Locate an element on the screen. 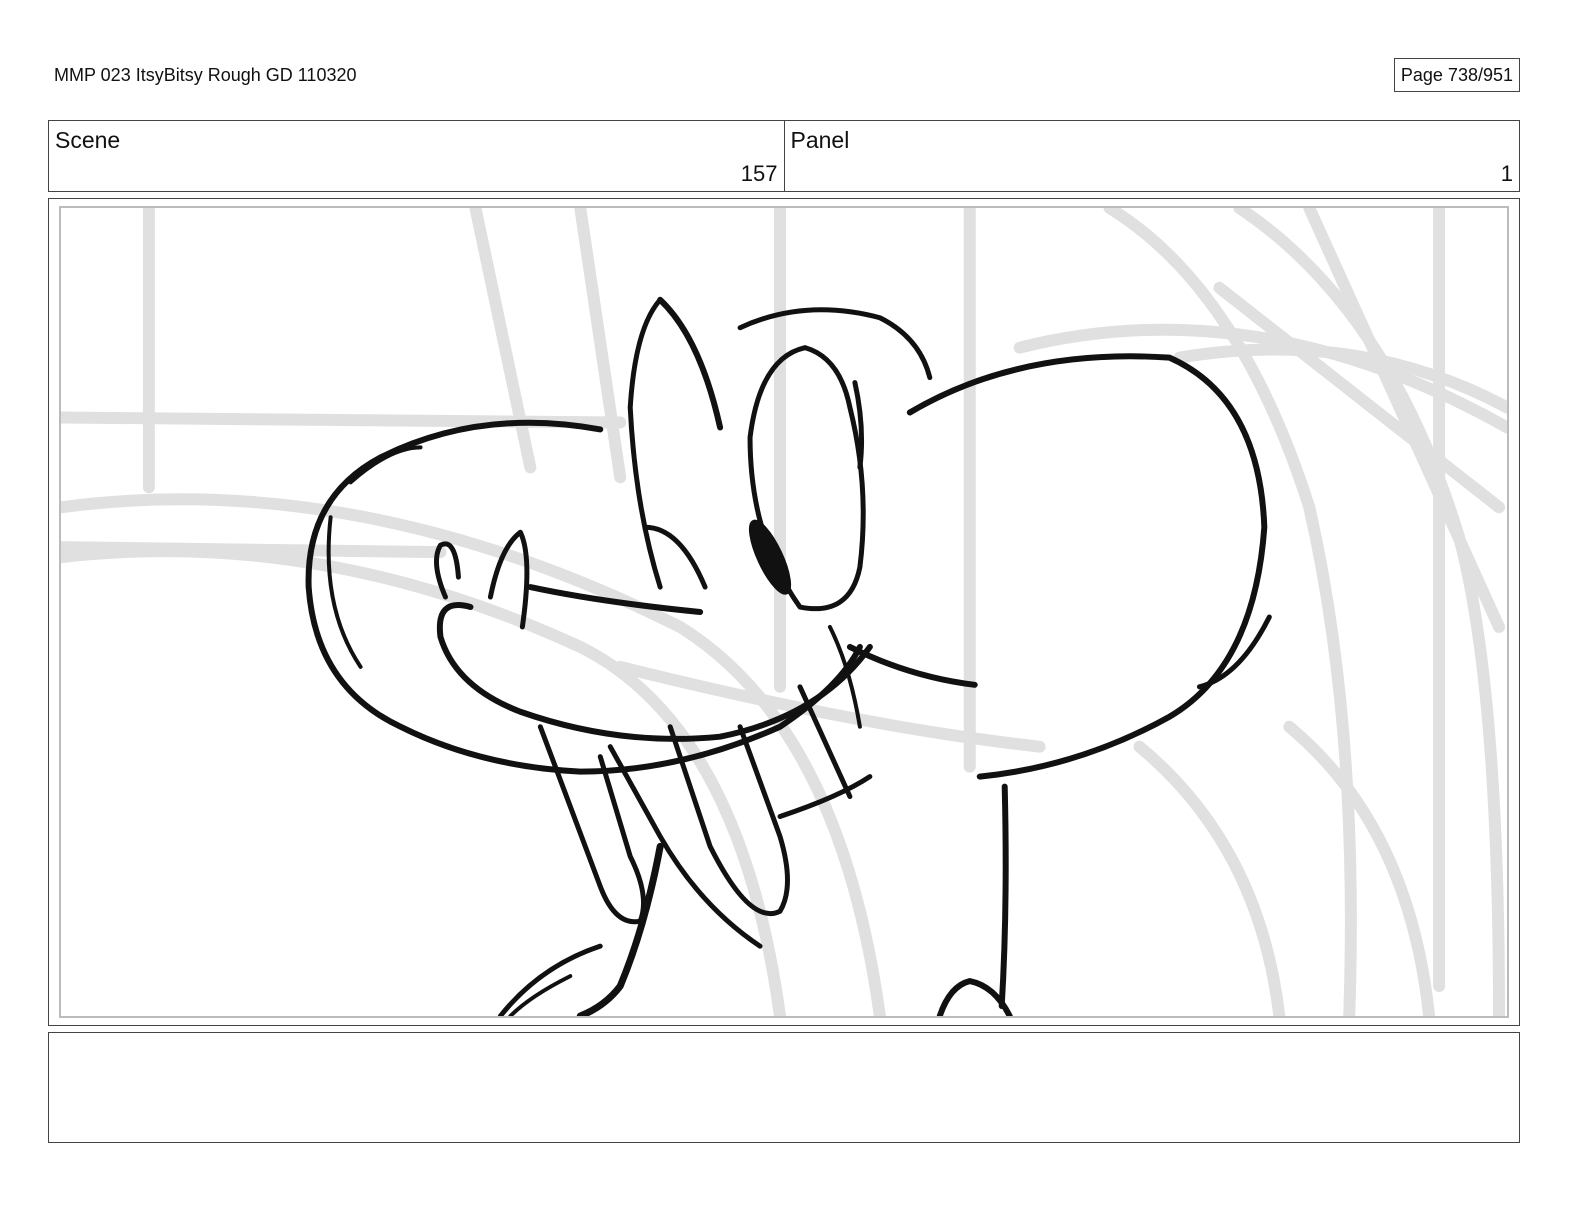 The height and width of the screenshot is (1225, 1582). panel-cell: Panel 1 is located at coordinates (1152, 156).